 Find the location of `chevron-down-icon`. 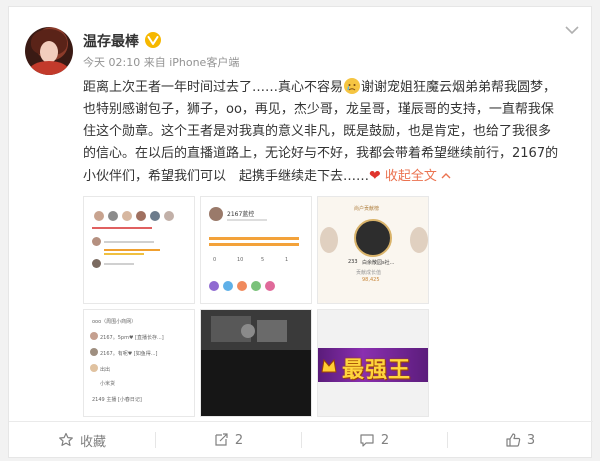

chevron-down-icon is located at coordinates (572, 30).